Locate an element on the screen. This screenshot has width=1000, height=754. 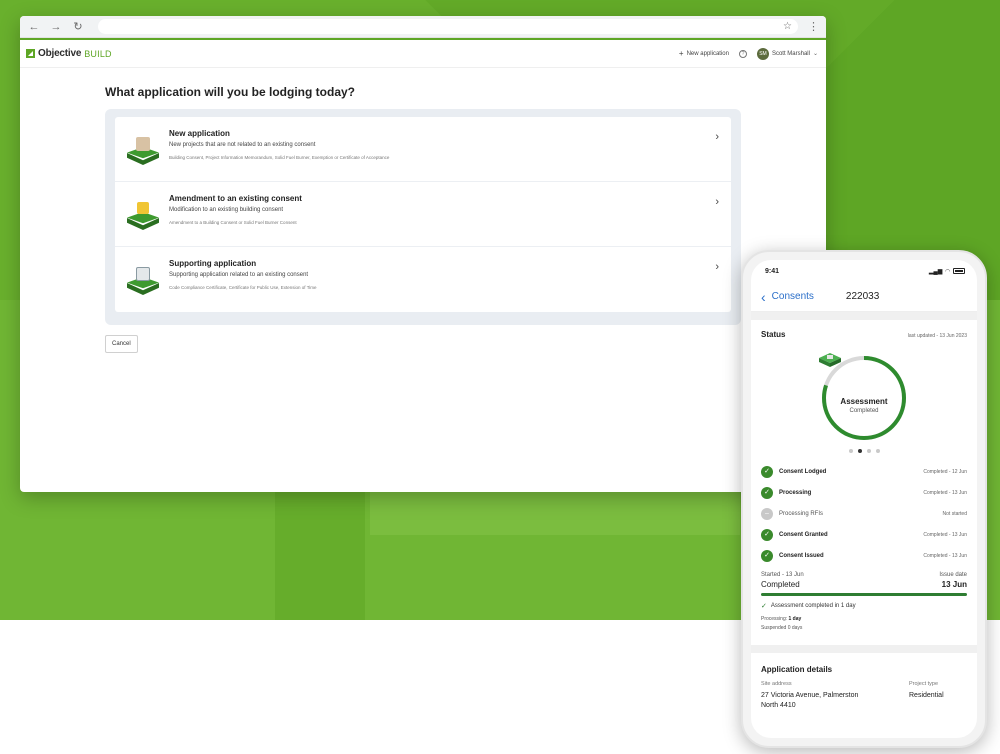
wifi-icon: ◠ is located at coordinates (947, 271).